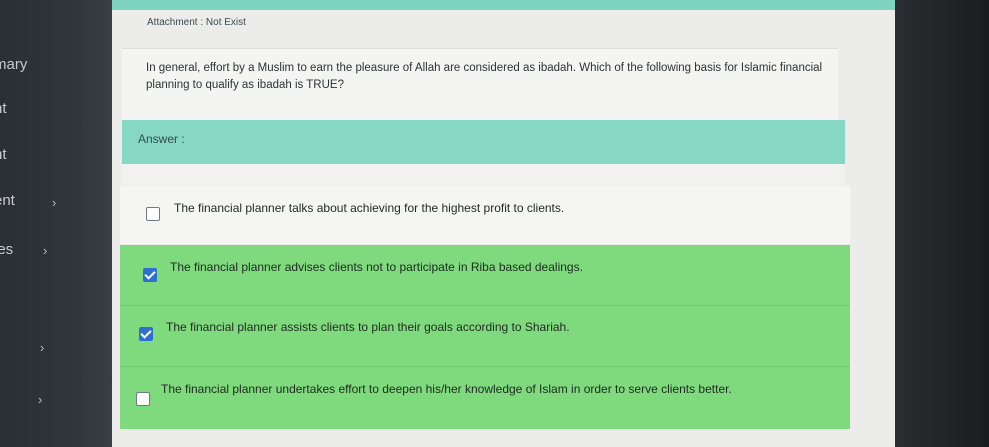 The height and width of the screenshot is (447, 989). Describe the element at coordinates (483, 175) in the screenshot. I see `spacer` at that location.